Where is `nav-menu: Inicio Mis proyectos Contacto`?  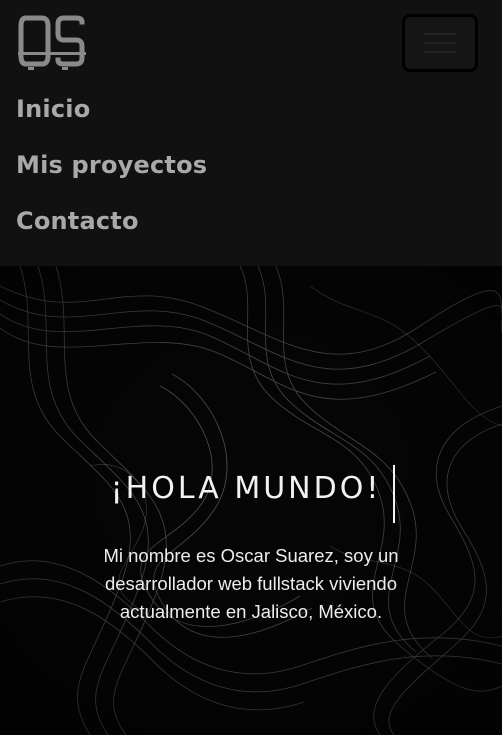
nav-menu: Inicio Mis proyectos Contacto is located at coordinates (111, 165).